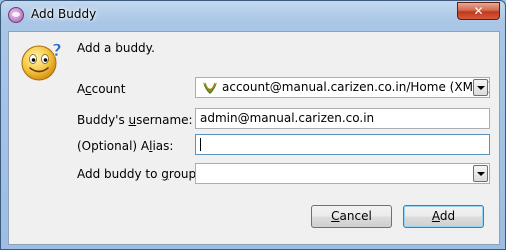  I want to click on title-bar: Add Buddy ✕, so click(253, 15).